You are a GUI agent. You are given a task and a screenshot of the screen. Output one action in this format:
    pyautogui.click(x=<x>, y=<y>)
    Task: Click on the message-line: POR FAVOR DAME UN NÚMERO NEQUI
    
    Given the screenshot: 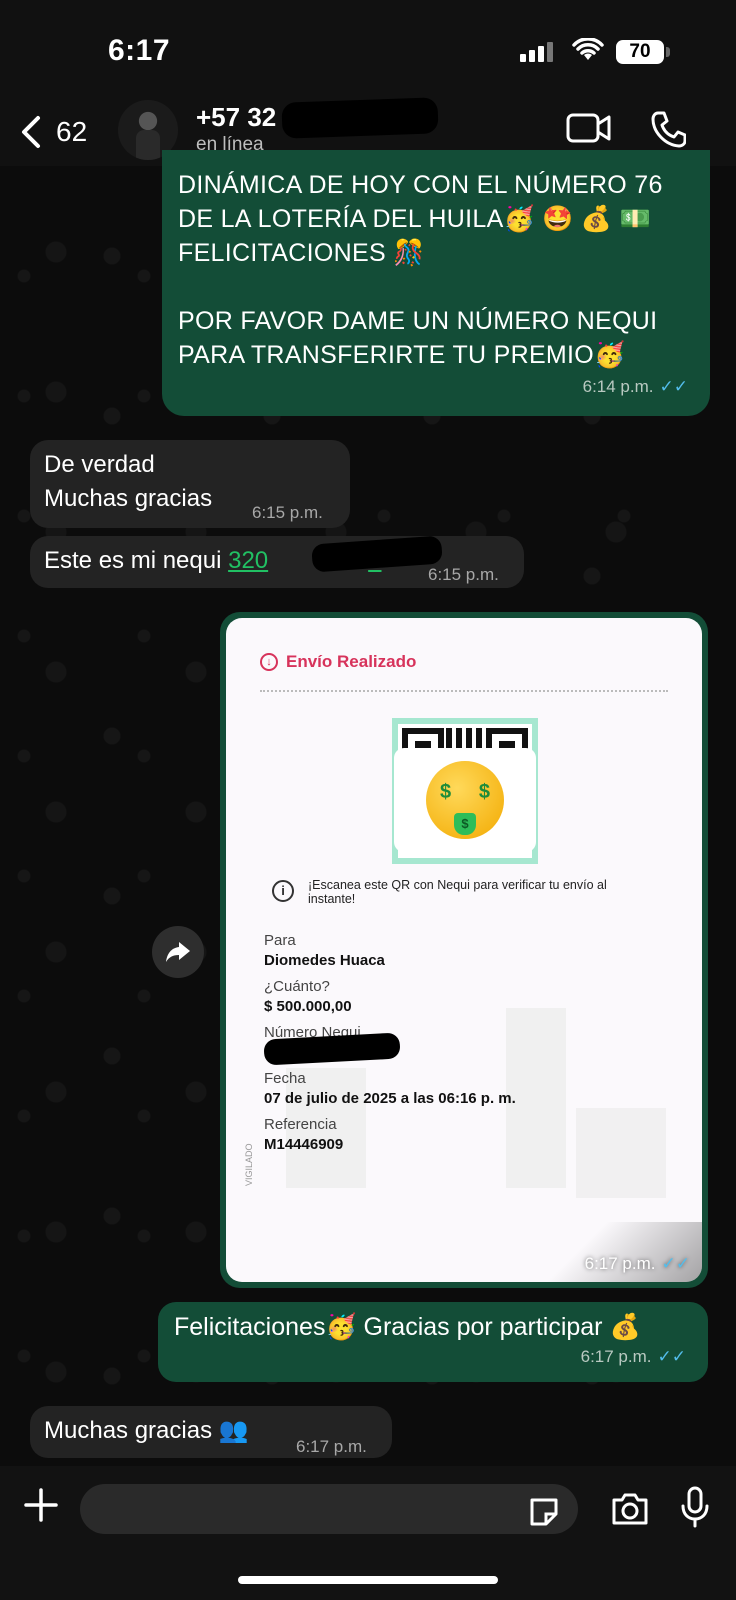 What is the action you would take?
    pyautogui.click(x=418, y=321)
    